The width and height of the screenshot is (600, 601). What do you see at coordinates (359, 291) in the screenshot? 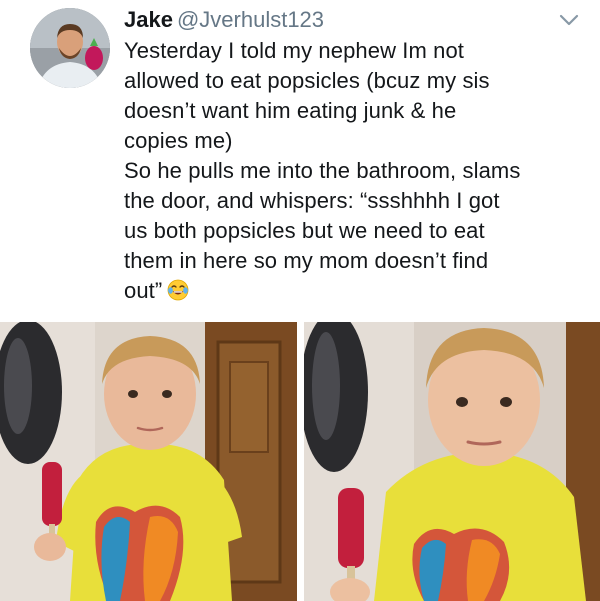
I see `tweet-text-last-line: out”` at bounding box center [359, 291].